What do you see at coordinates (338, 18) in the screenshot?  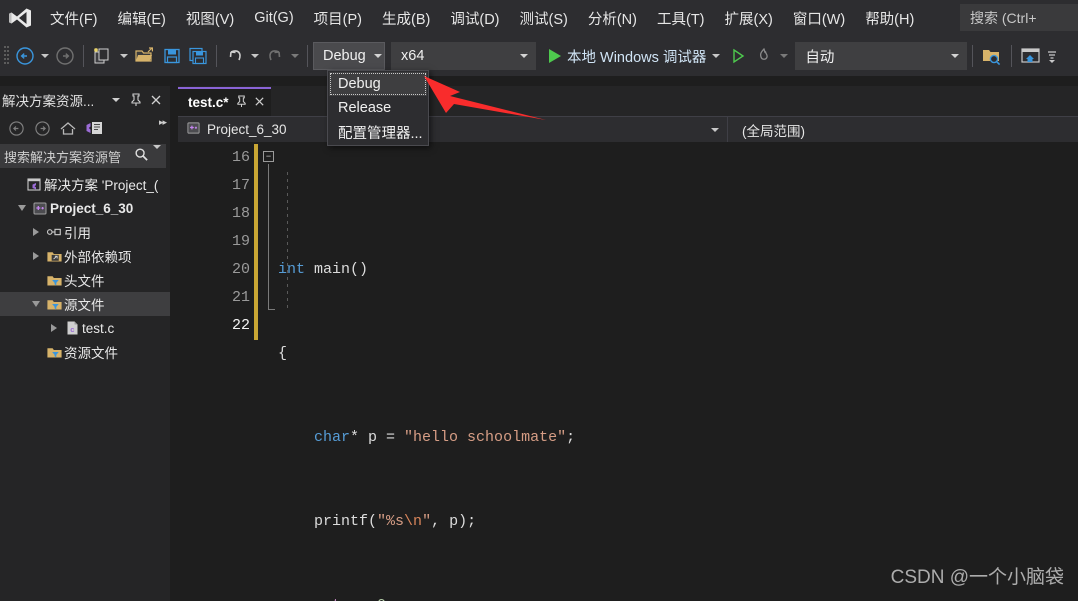 I see `menu-item-project: 项目(P)` at bounding box center [338, 18].